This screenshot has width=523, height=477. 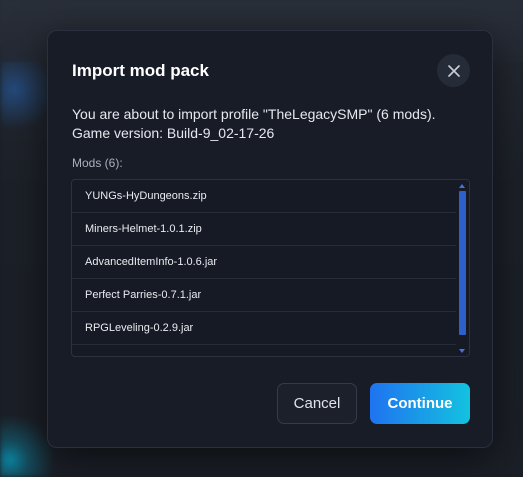 What do you see at coordinates (270, 229) in the screenshot?
I see `list-item: Miners-Helmet-1.0.1.zip` at bounding box center [270, 229].